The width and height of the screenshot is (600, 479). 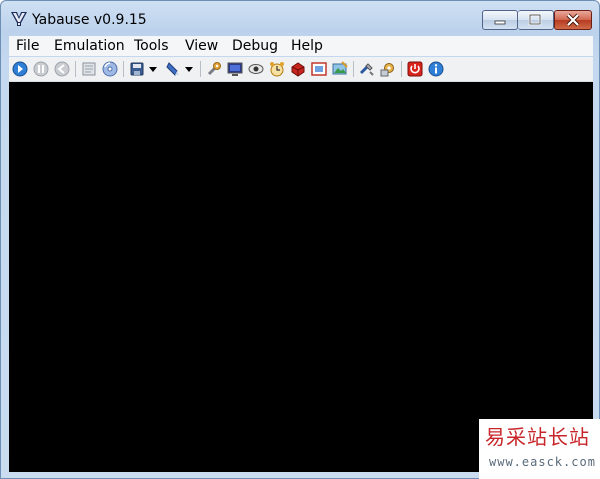 What do you see at coordinates (89, 20) in the screenshot?
I see `window-title: Yabause v0.9.15` at bounding box center [89, 20].